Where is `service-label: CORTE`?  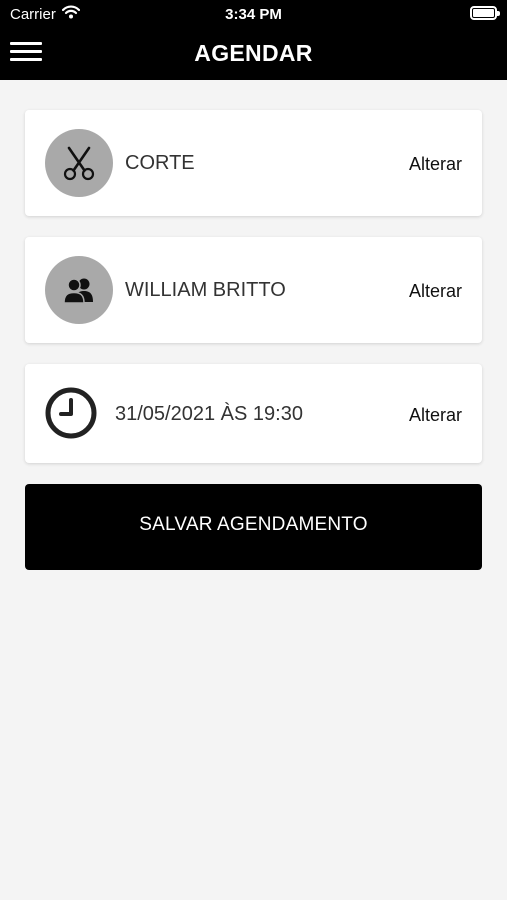 service-label: CORTE is located at coordinates (160, 163).